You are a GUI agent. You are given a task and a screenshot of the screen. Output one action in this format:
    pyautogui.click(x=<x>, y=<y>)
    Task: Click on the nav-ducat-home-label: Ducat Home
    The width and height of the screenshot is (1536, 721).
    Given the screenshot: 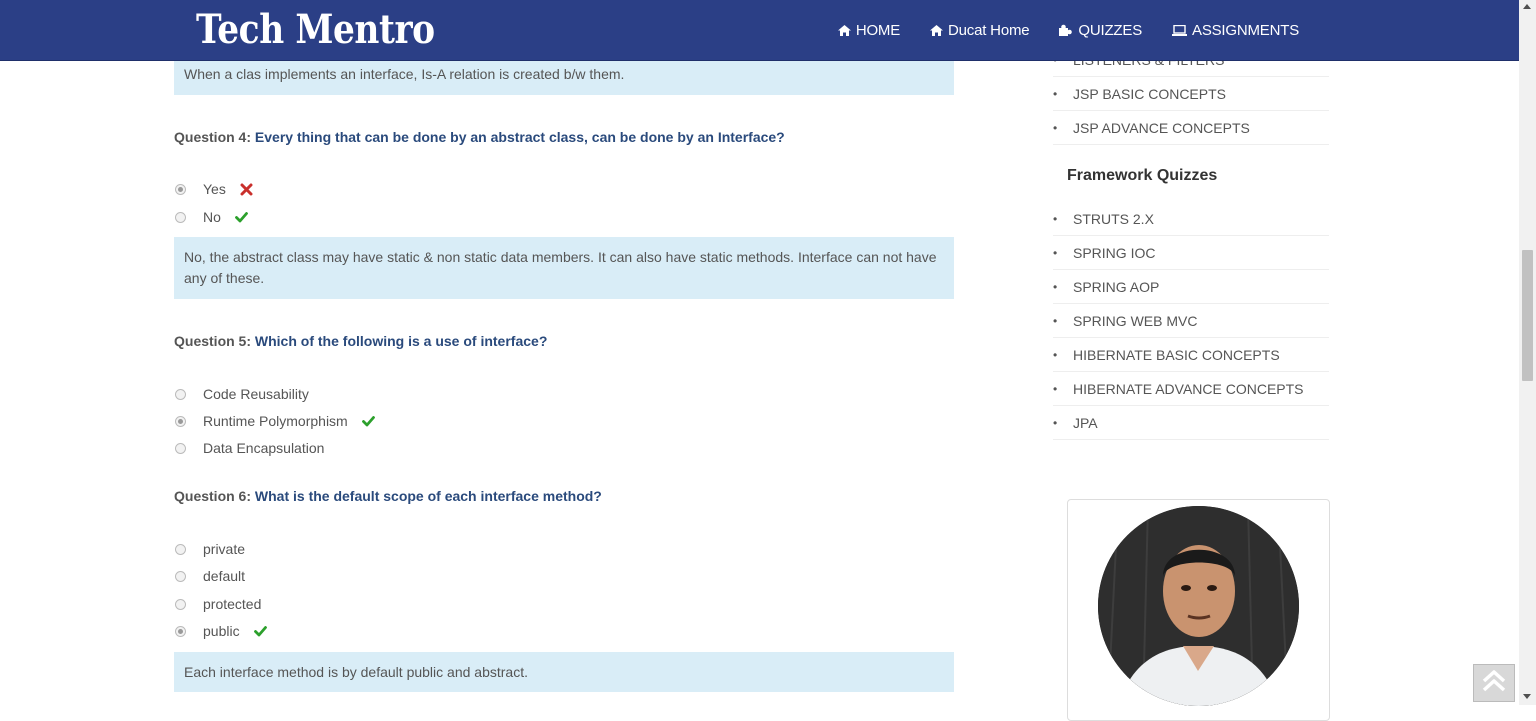 What is the action you would take?
    pyautogui.click(x=989, y=30)
    